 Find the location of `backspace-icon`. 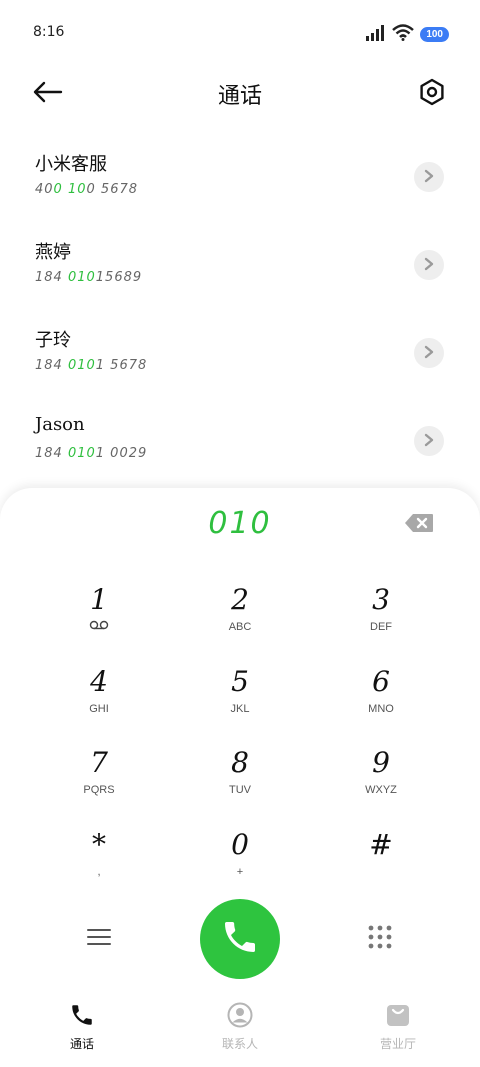

backspace-icon is located at coordinates (419, 525).